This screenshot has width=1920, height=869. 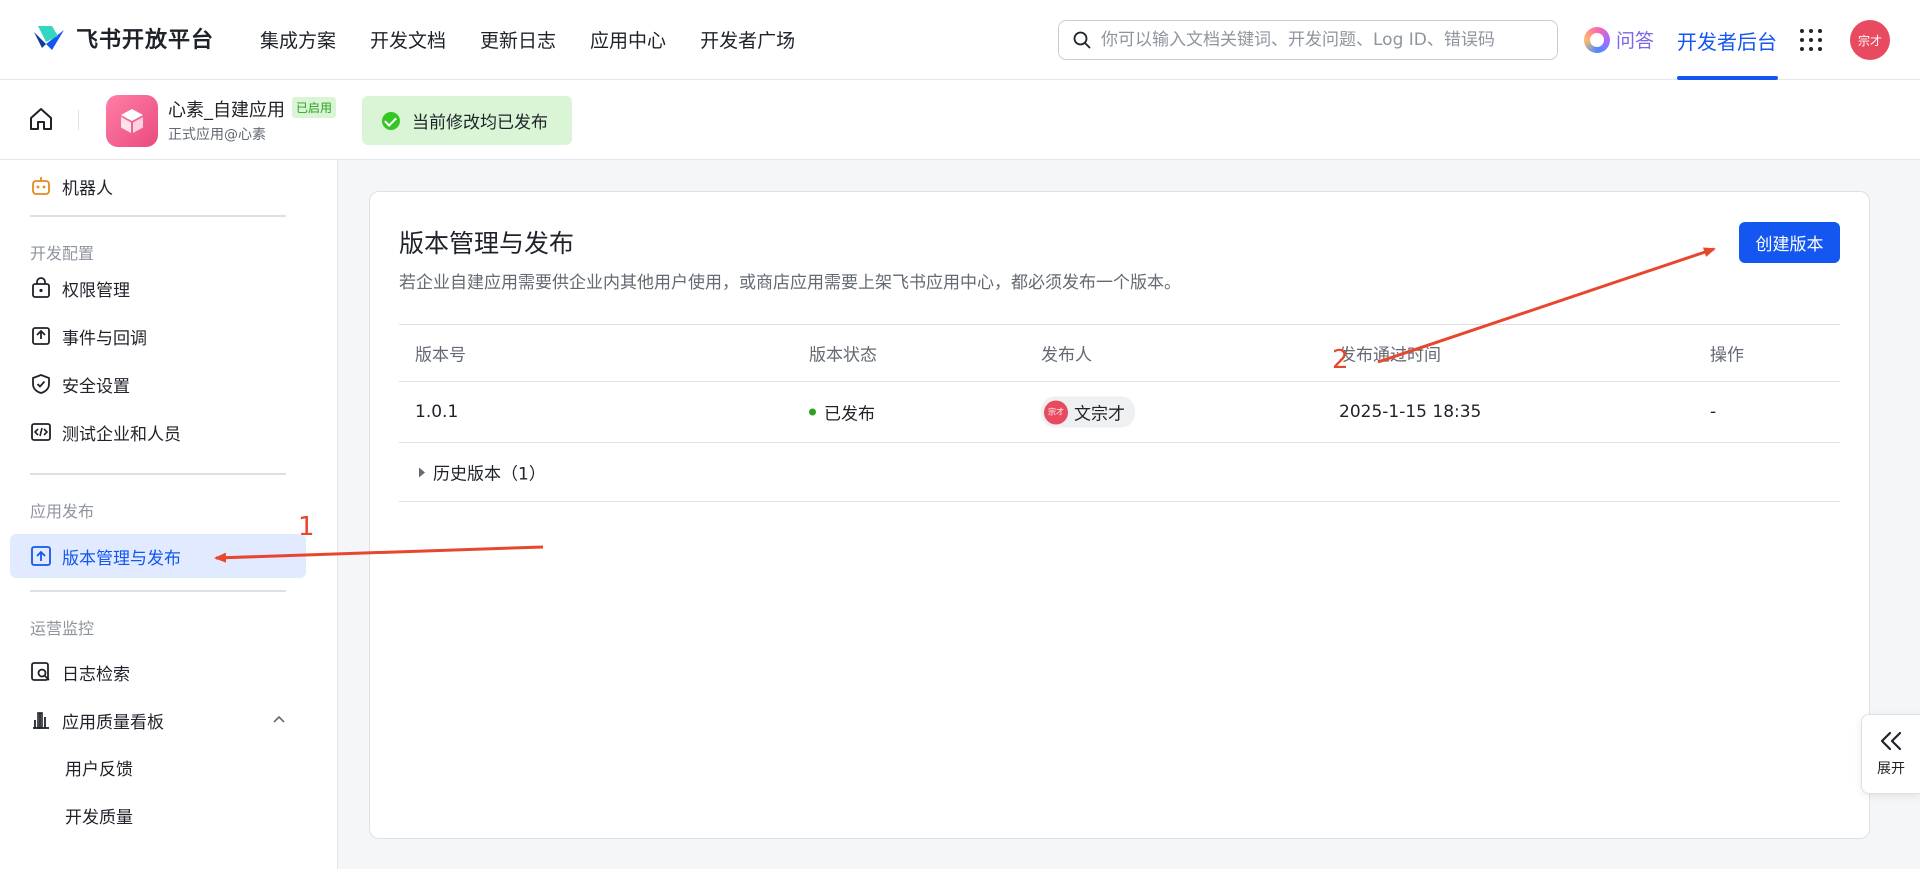 I want to click on column-header-version: 版本号, so click(x=440, y=355).